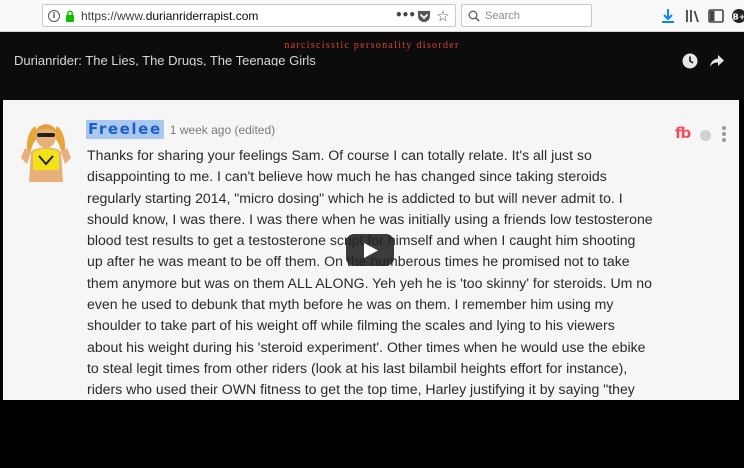 This screenshot has height=468, width=744. What do you see at coordinates (202, 16) in the screenshot?
I see `url-host: durianriderrapist.com` at bounding box center [202, 16].